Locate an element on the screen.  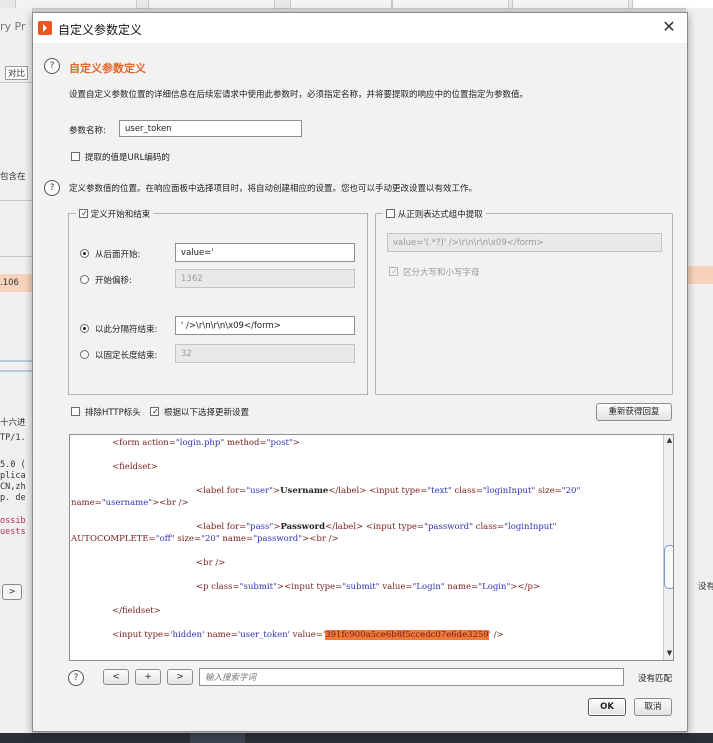
regex-checkbox is located at coordinates (390, 213).